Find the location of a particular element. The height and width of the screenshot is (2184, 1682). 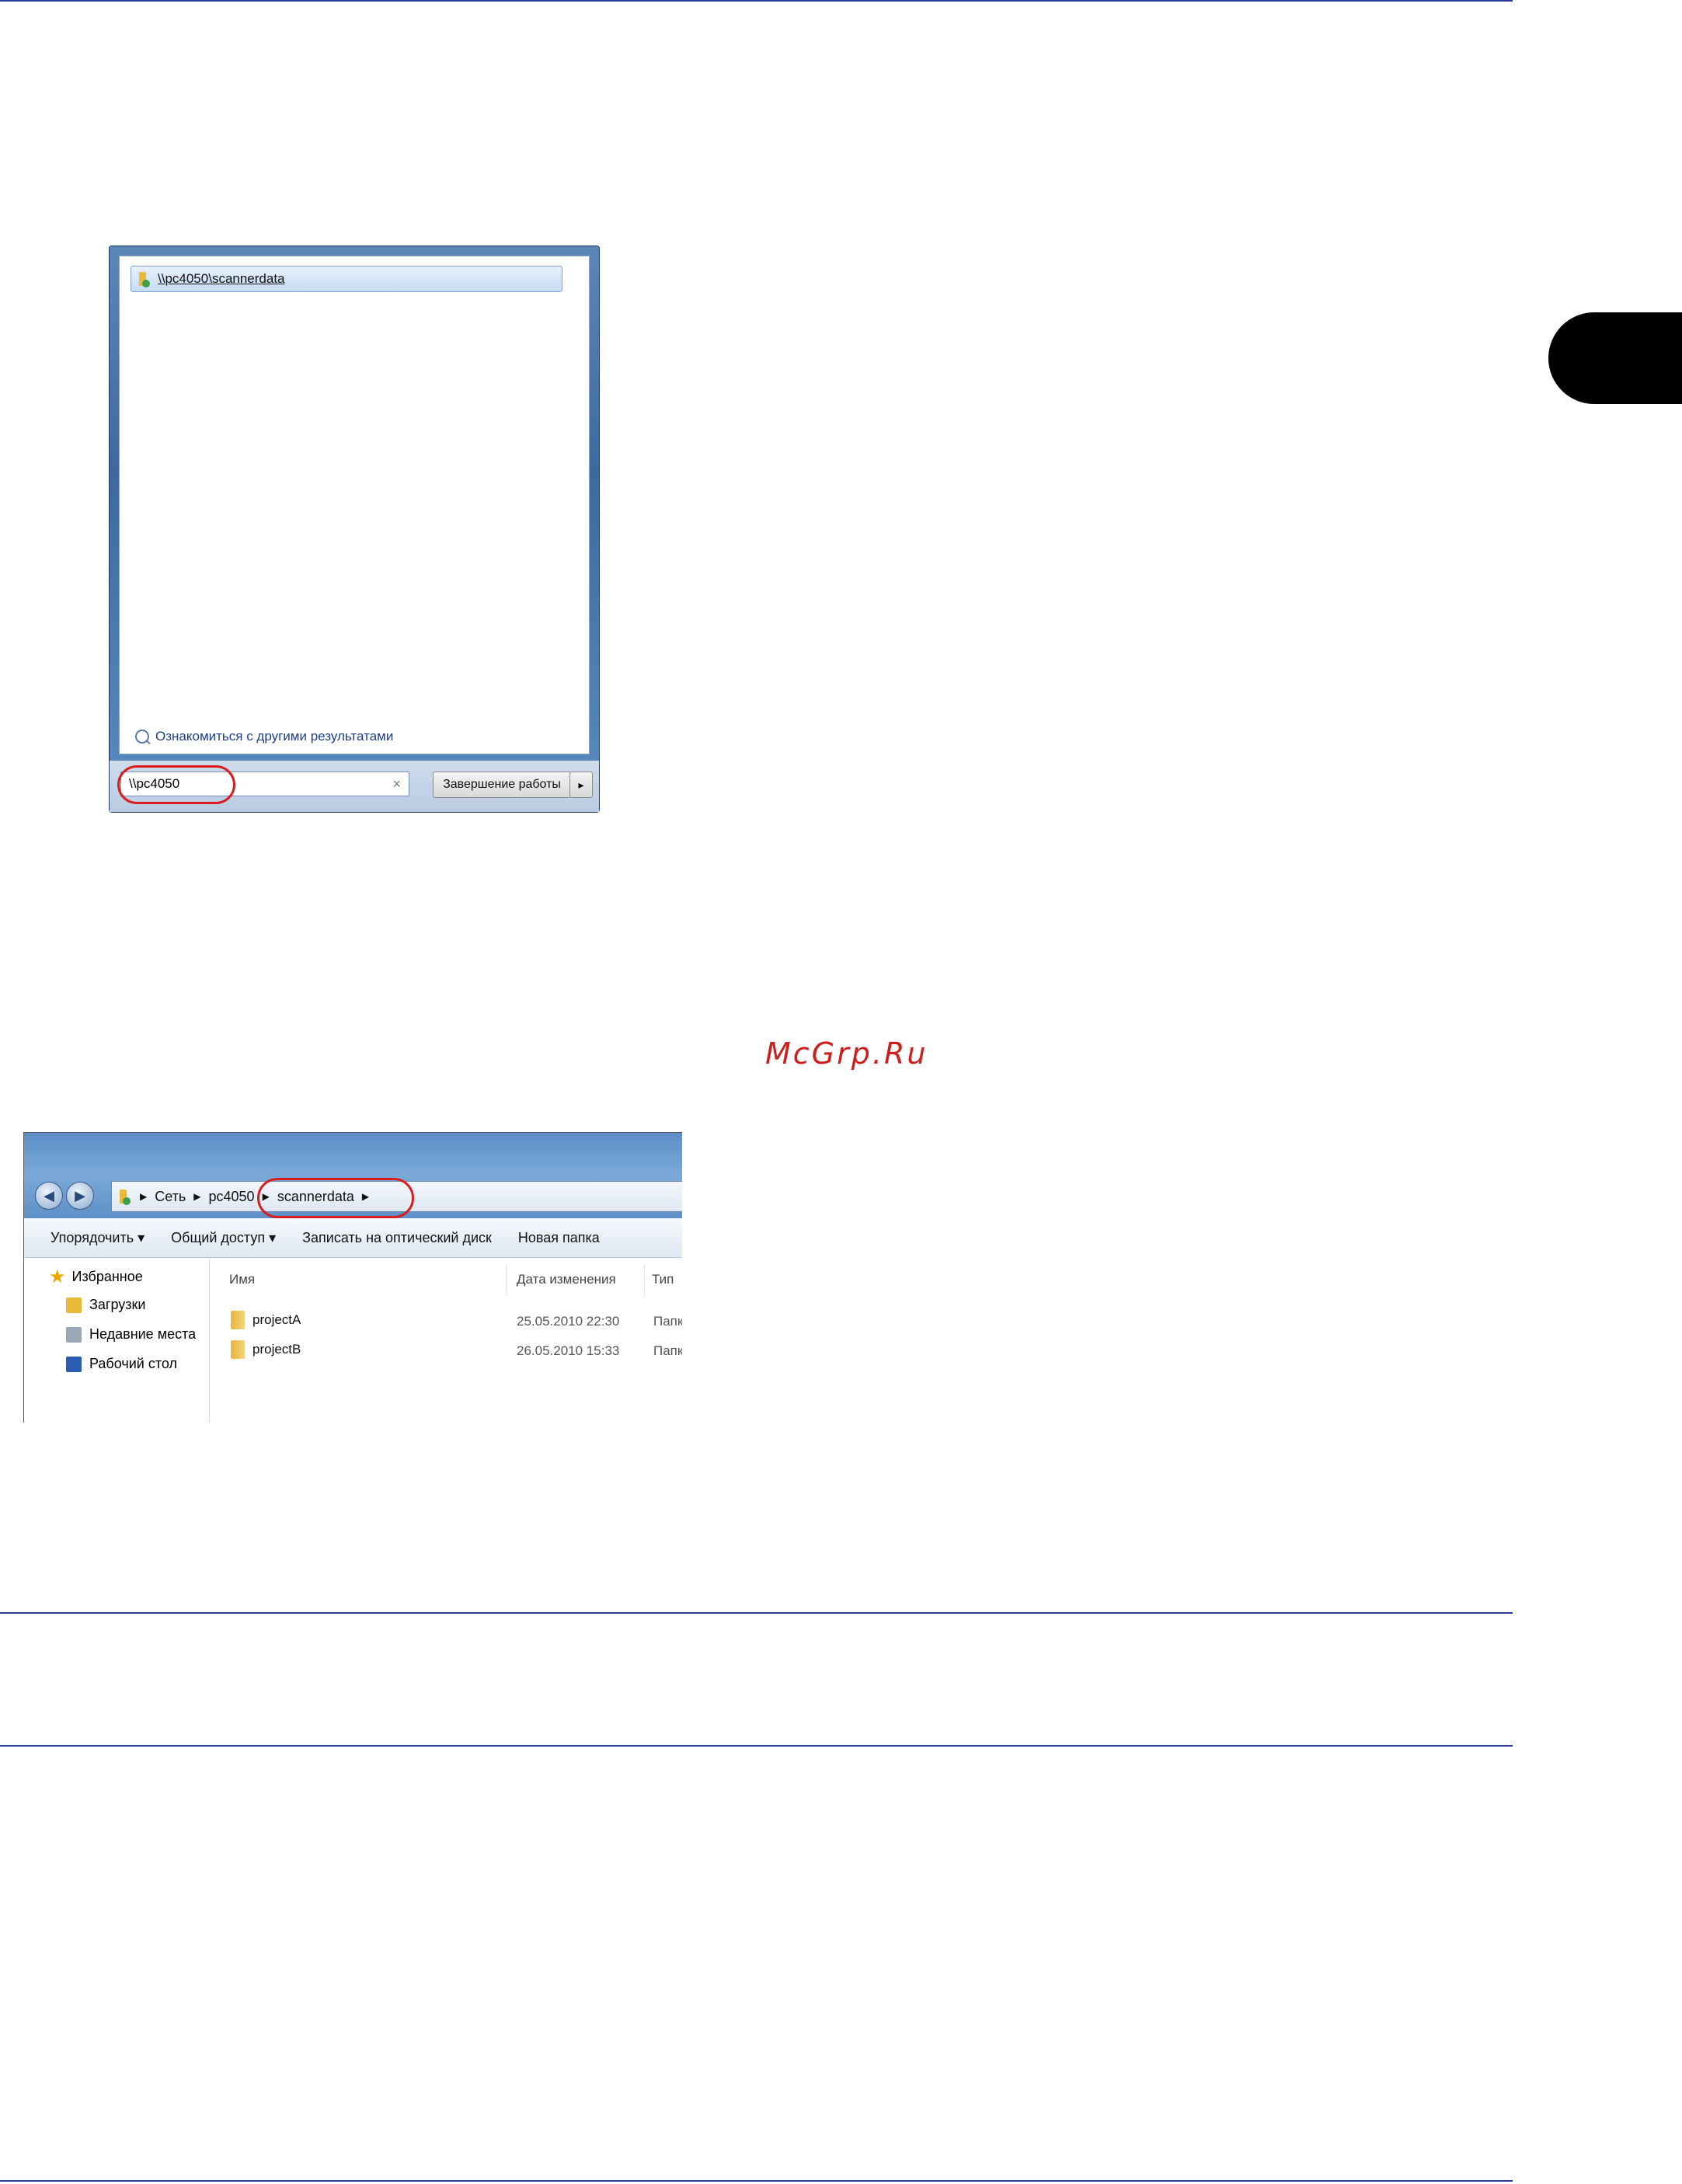

highlight-oval-search is located at coordinates (176, 785).